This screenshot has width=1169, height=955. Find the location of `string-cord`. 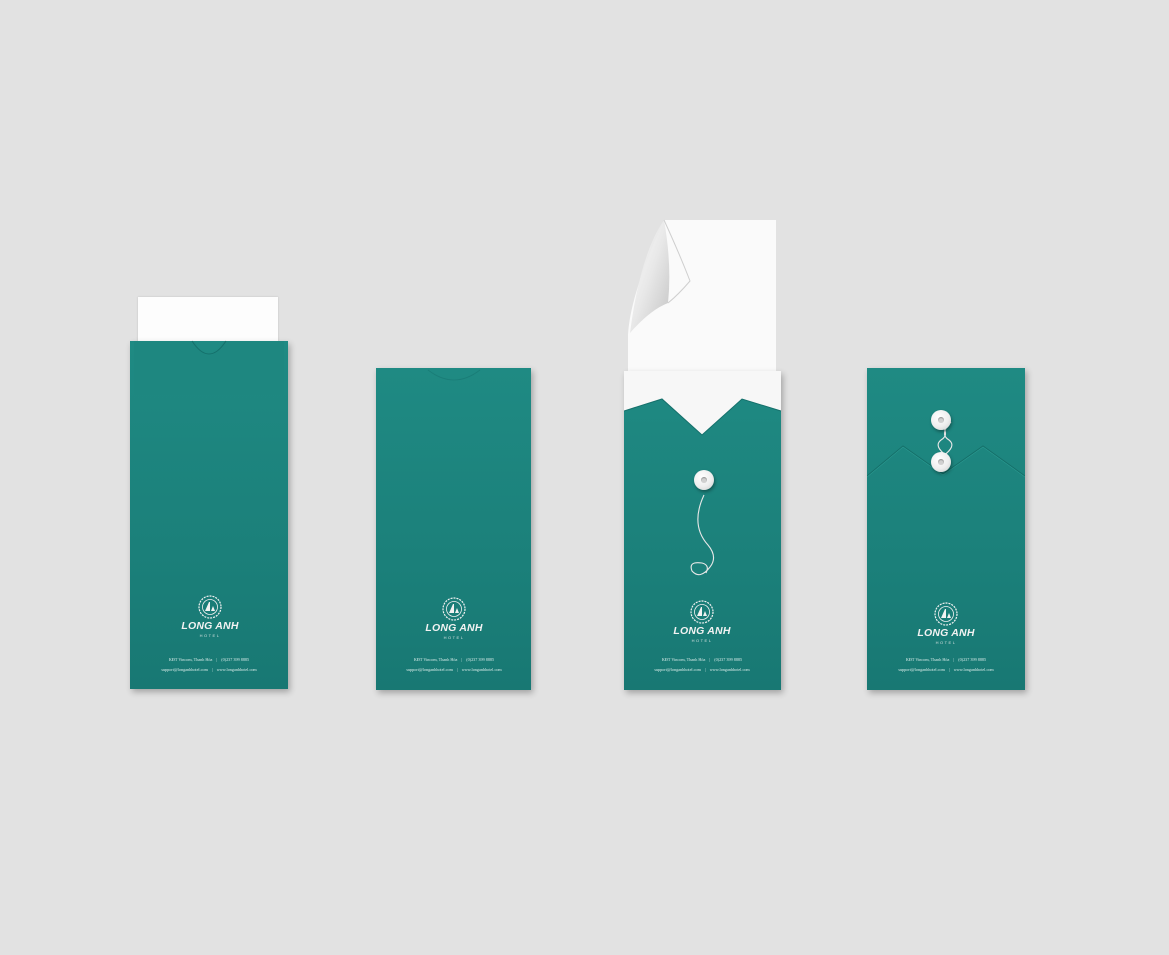

string-cord is located at coordinates (702, 535).